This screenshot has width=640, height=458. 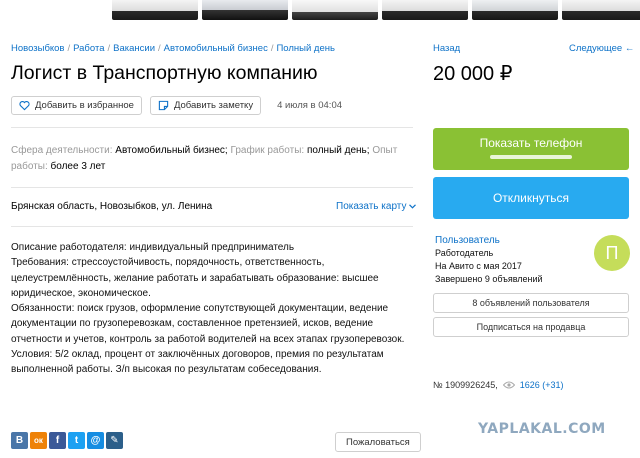 I want to click on seller-completed: Завершено 9 объявлений, so click(x=489, y=279).